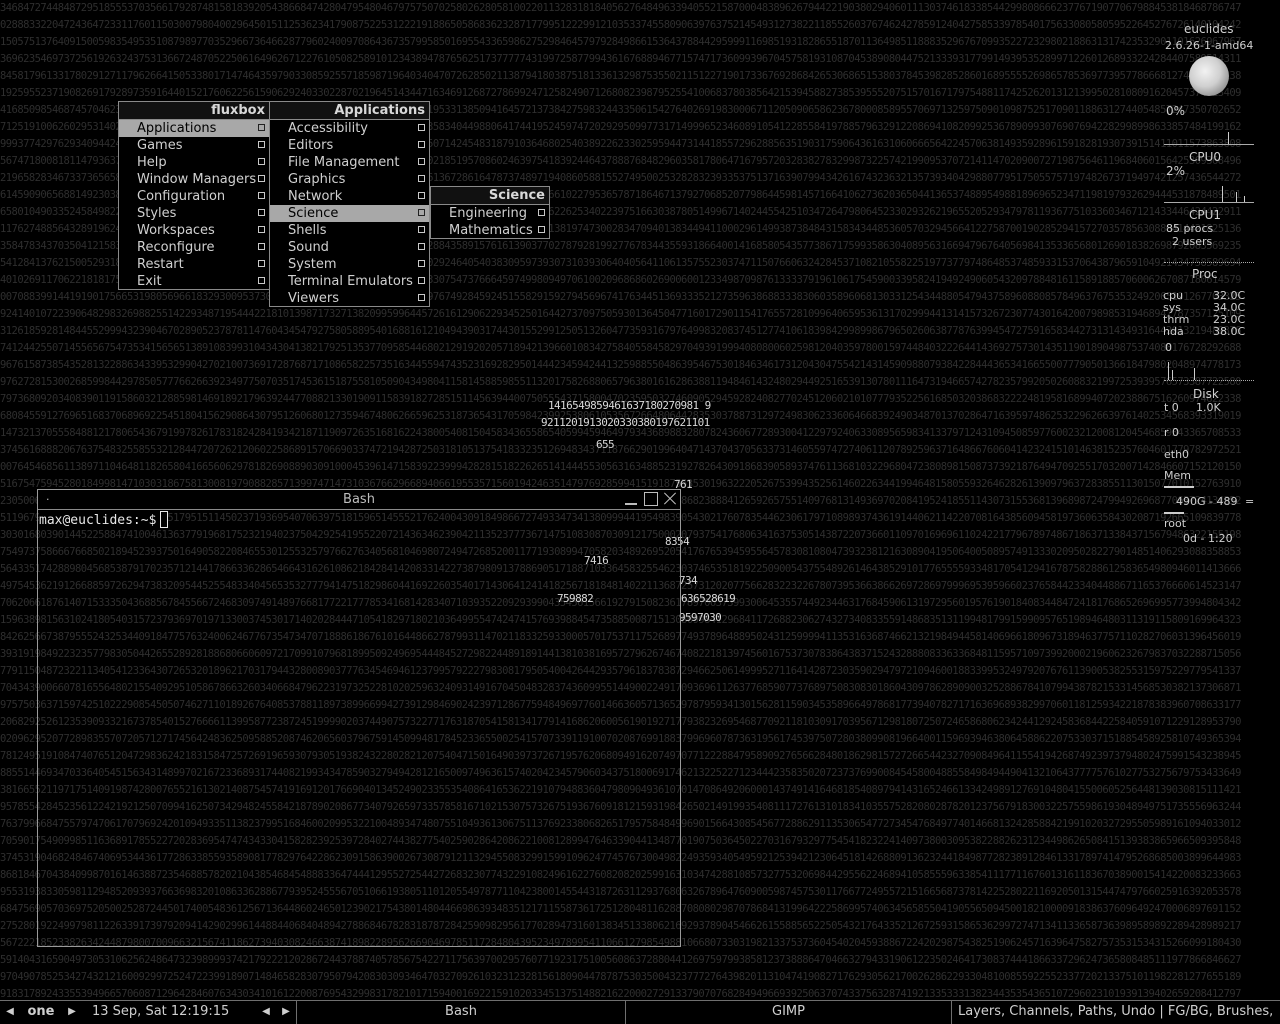  I want to click on bright-digit-row: 9211201913020330380197621101, so click(625, 422).